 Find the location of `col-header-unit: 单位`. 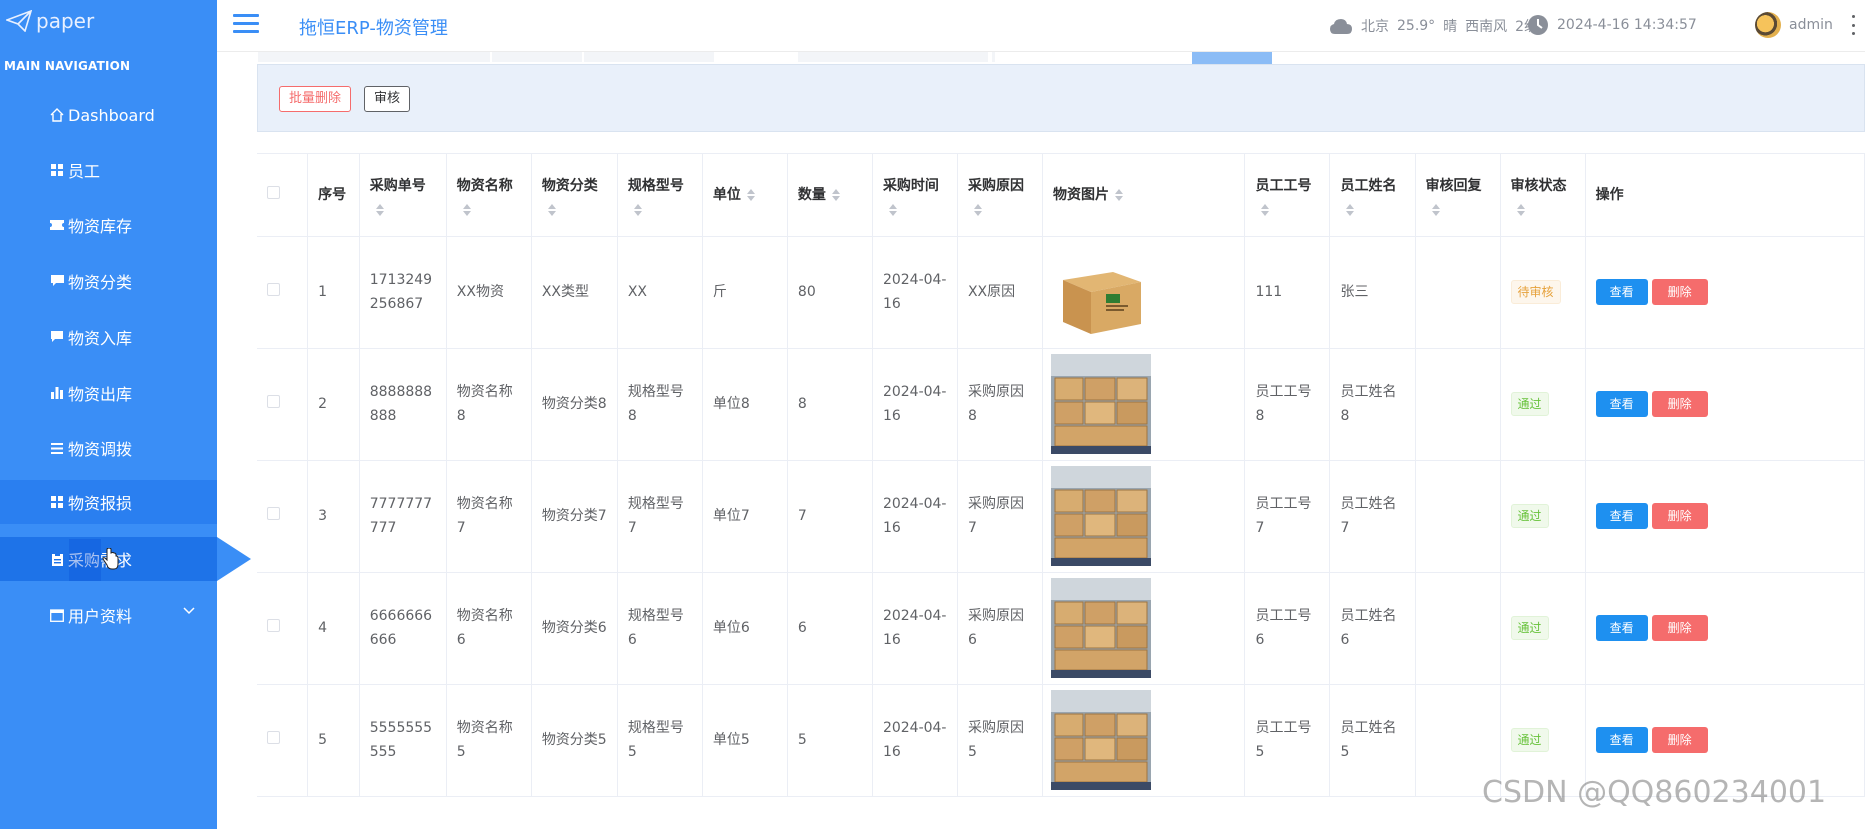

col-header-unit: 单位 is located at coordinates (745, 195).